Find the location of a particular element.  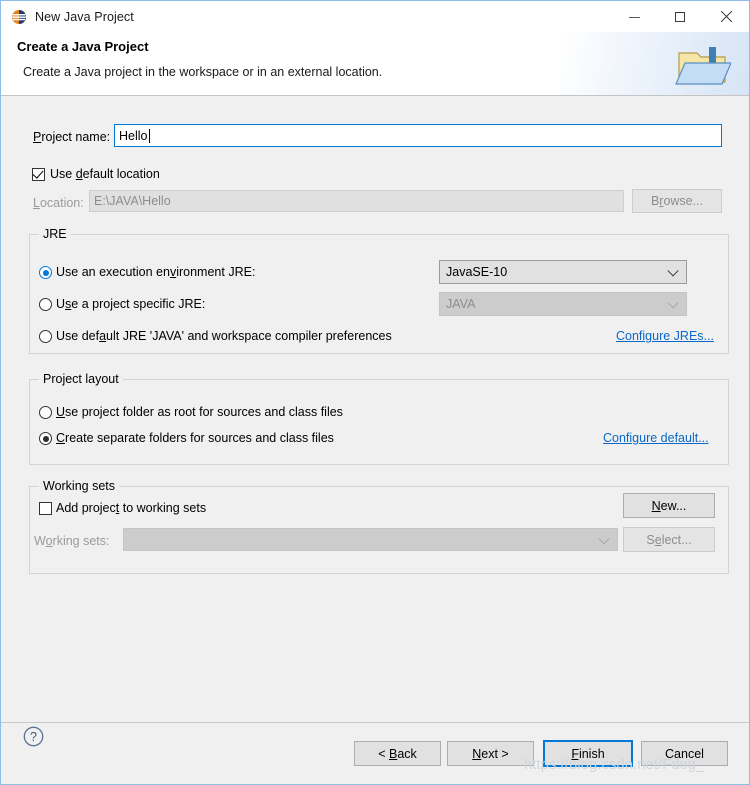

project-specific-jre-combo: JAVA is located at coordinates (563, 304).